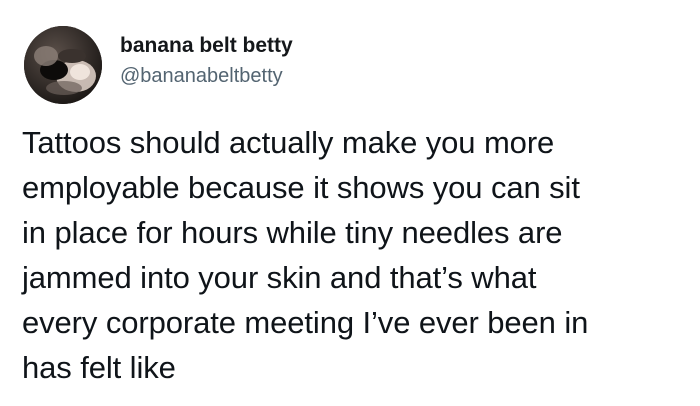 This screenshot has width=700, height=406. Describe the element at coordinates (206, 46) in the screenshot. I see `display-name: banana belt betty` at that location.